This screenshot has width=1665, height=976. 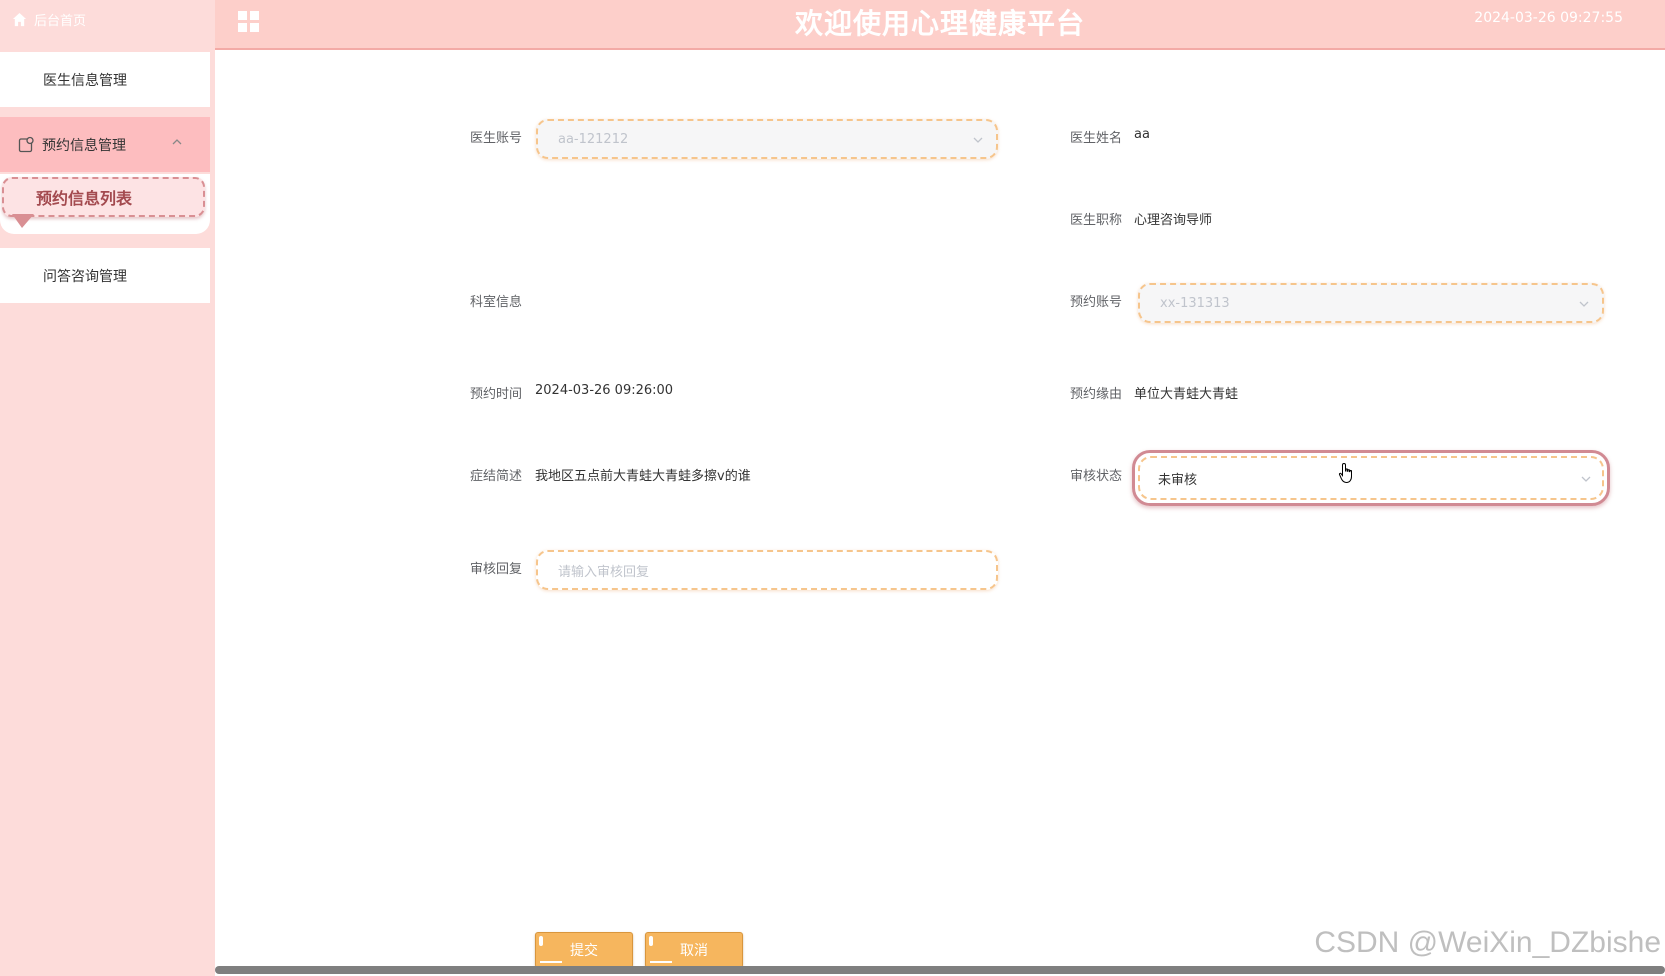 I want to click on review-status-inner: 未审核, so click(x=1371, y=478).